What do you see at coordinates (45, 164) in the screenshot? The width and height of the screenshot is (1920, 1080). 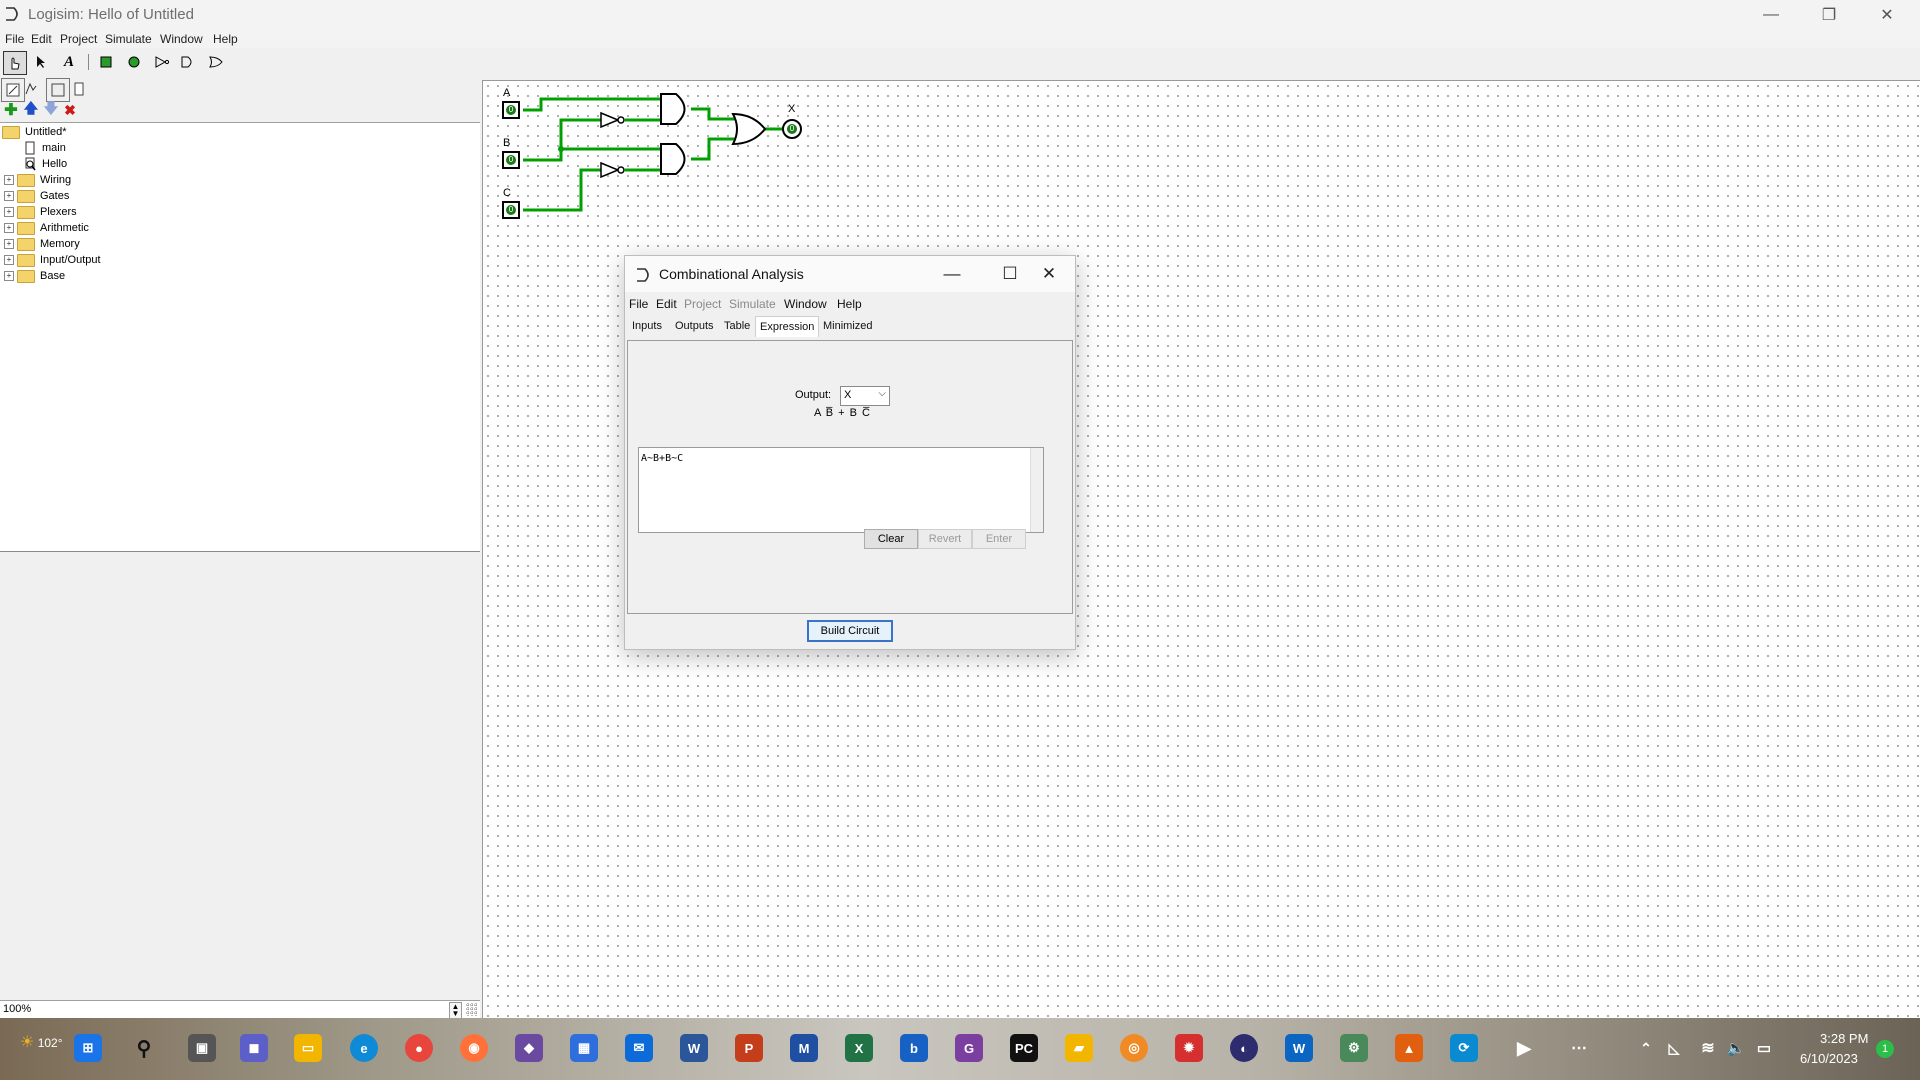 I see `circuit-hello: Hello` at bounding box center [45, 164].